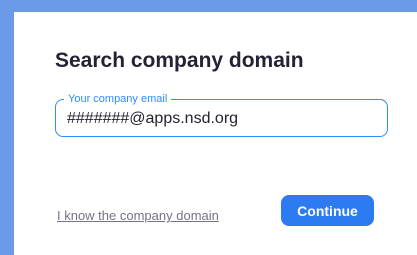 Image resolution: width=417 pixels, height=255 pixels. Describe the element at coordinates (217, 119) in the screenshot. I see `company-email-input` at that location.